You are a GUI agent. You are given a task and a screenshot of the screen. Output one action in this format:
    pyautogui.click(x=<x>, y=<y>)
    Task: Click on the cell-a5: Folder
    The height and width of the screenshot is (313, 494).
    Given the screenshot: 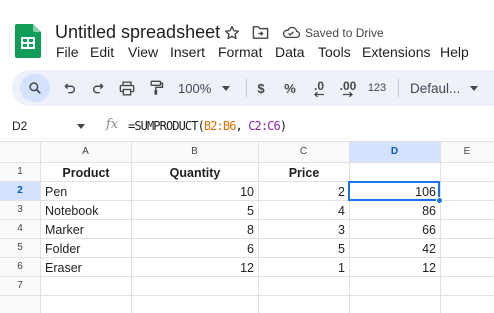 What is the action you would take?
    pyautogui.click(x=86, y=248)
    